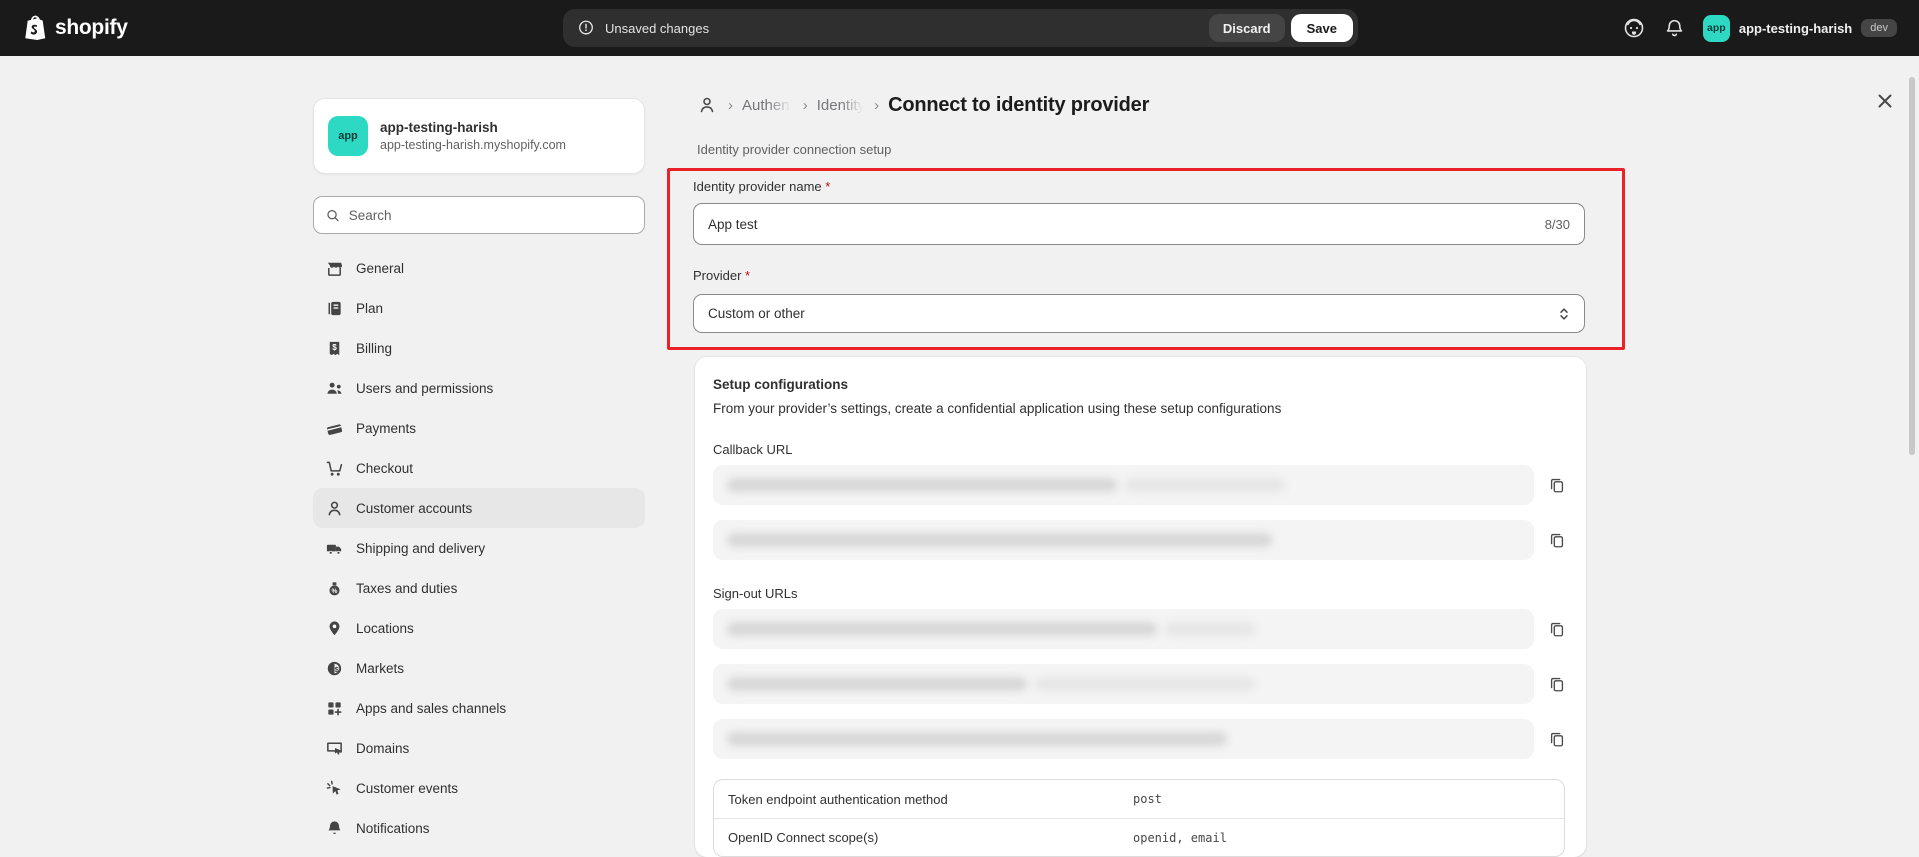 The height and width of the screenshot is (857, 1919). What do you see at coordinates (473, 145) in the screenshot?
I see `sidebar-store-domain: app-testing-harish.myshopify.com` at bounding box center [473, 145].